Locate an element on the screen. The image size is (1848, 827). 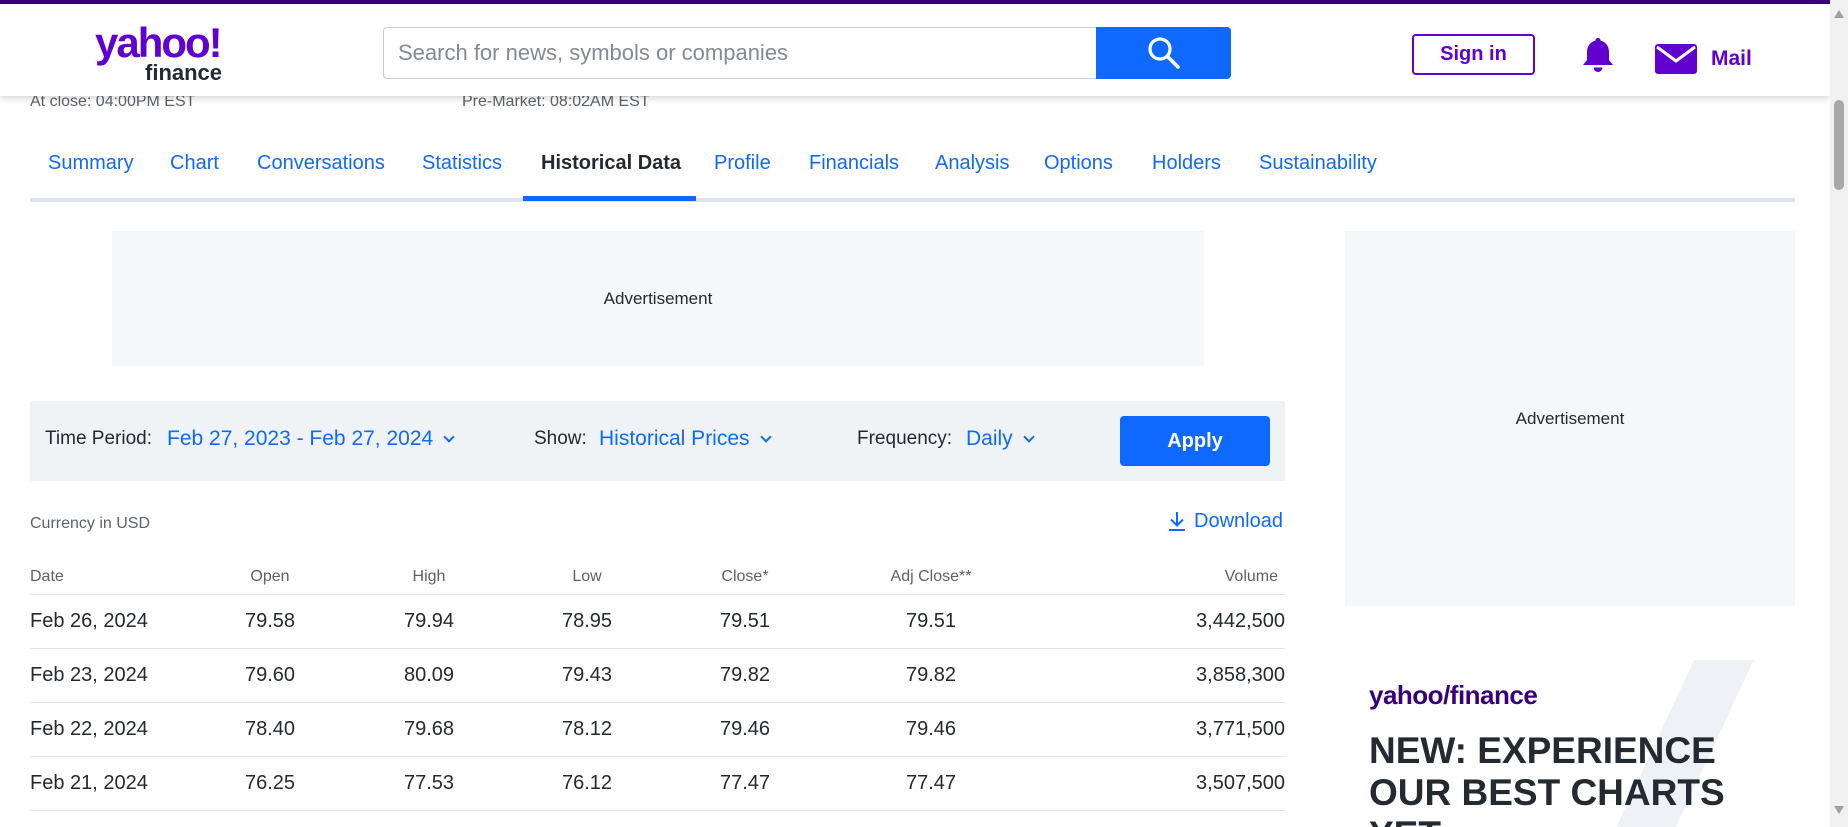
show-dropdown: Historical Prices is located at coordinates (685, 439).